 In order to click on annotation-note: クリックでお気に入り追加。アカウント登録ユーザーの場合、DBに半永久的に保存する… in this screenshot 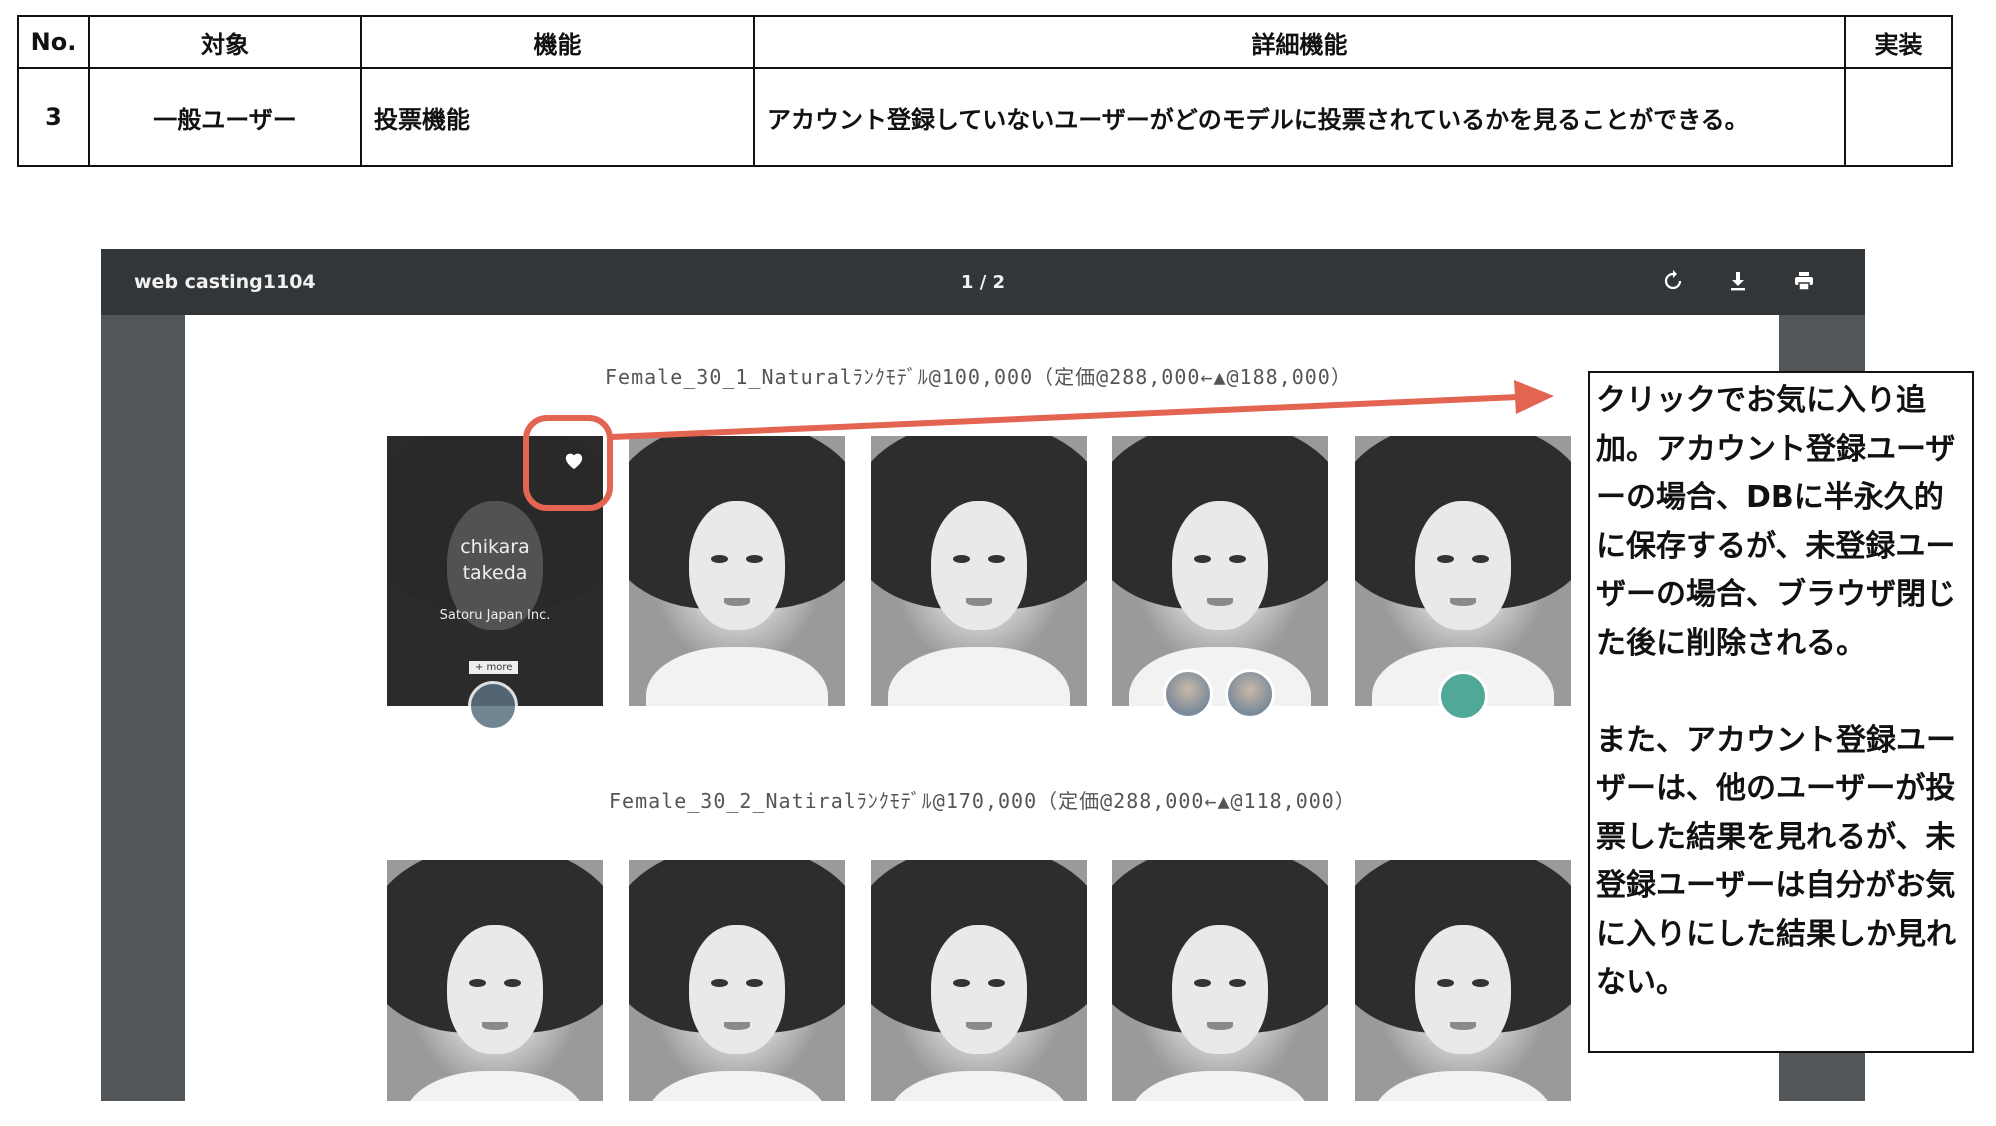, I will do `click(1781, 712)`.